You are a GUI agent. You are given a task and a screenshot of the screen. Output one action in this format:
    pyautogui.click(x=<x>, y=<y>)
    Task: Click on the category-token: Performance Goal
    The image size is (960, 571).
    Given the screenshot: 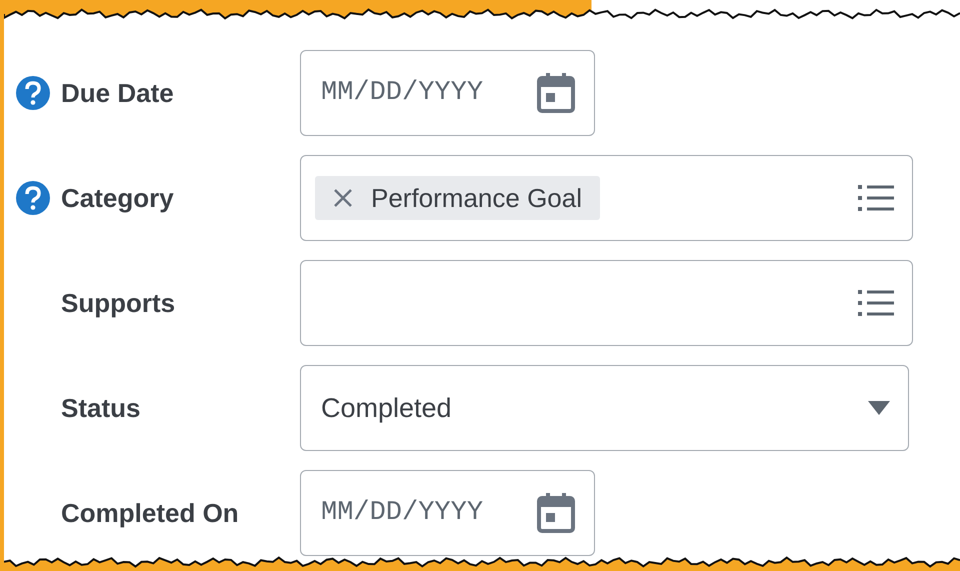 What is the action you would take?
    pyautogui.click(x=457, y=198)
    